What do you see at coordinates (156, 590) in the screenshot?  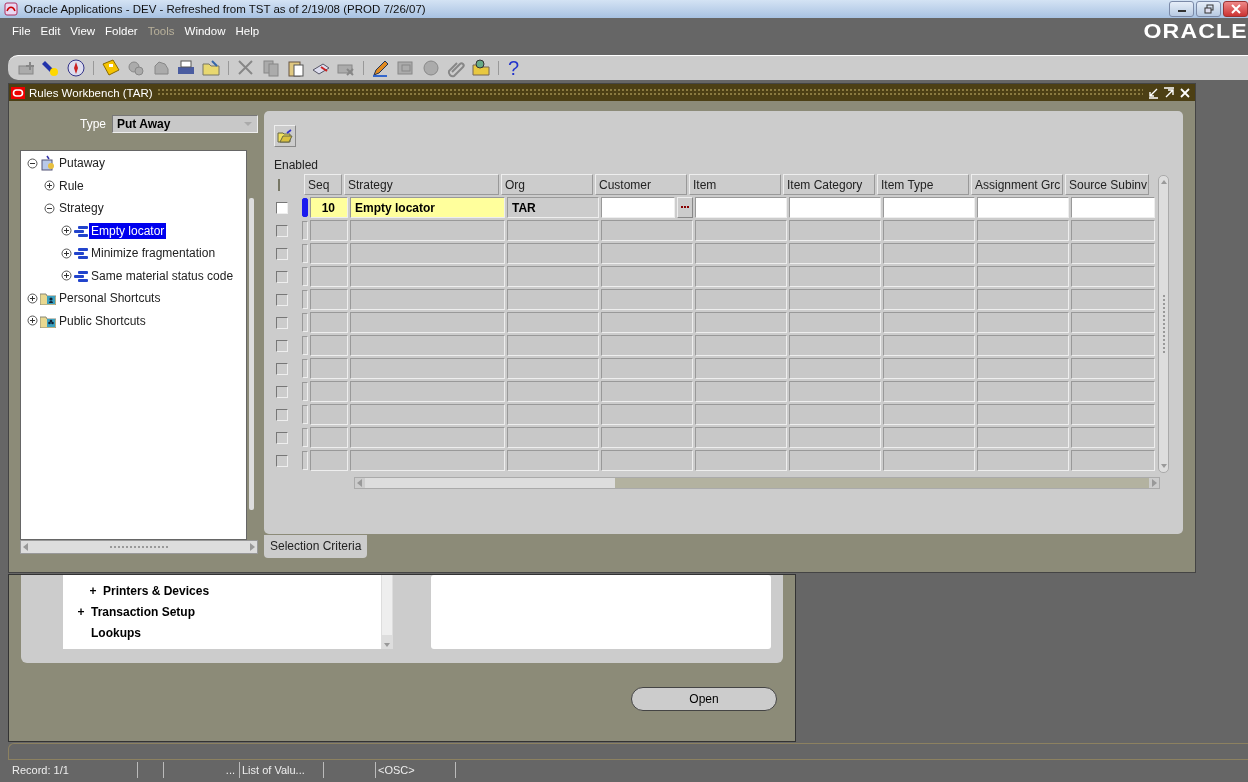 I see `navigator-item: Printers & Devices` at bounding box center [156, 590].